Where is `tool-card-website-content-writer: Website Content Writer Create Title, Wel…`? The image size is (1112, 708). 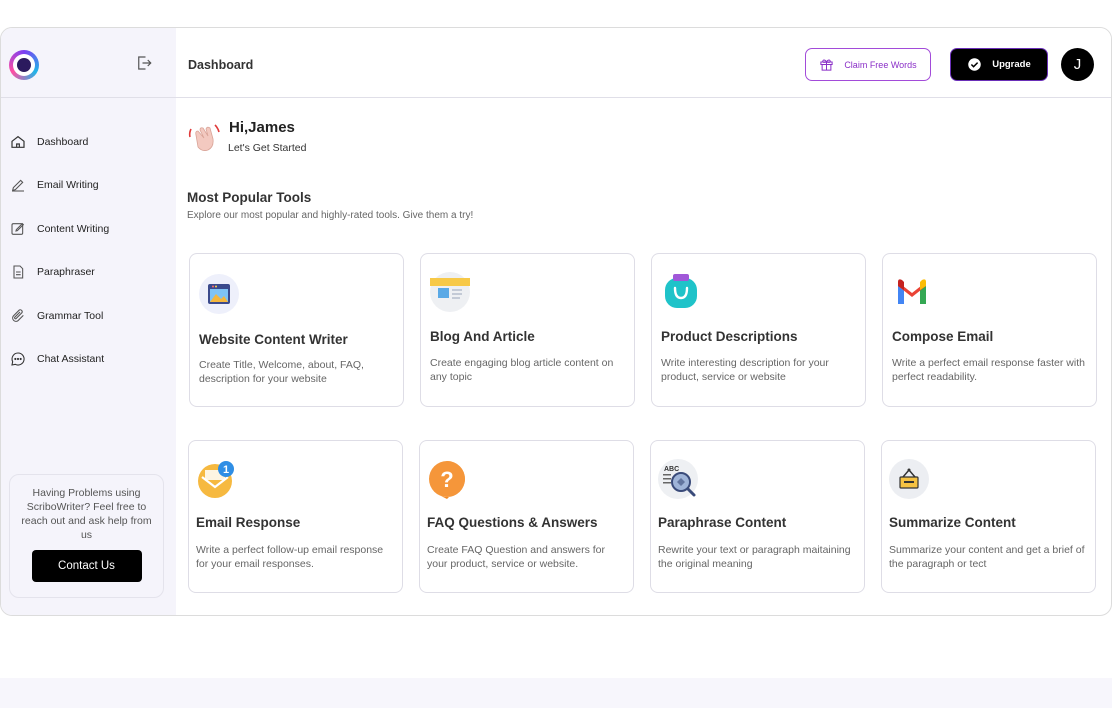
tool-card-website-content-writer: Website Content Writer Create Title, Wel… is located at coordinates (296, 330).